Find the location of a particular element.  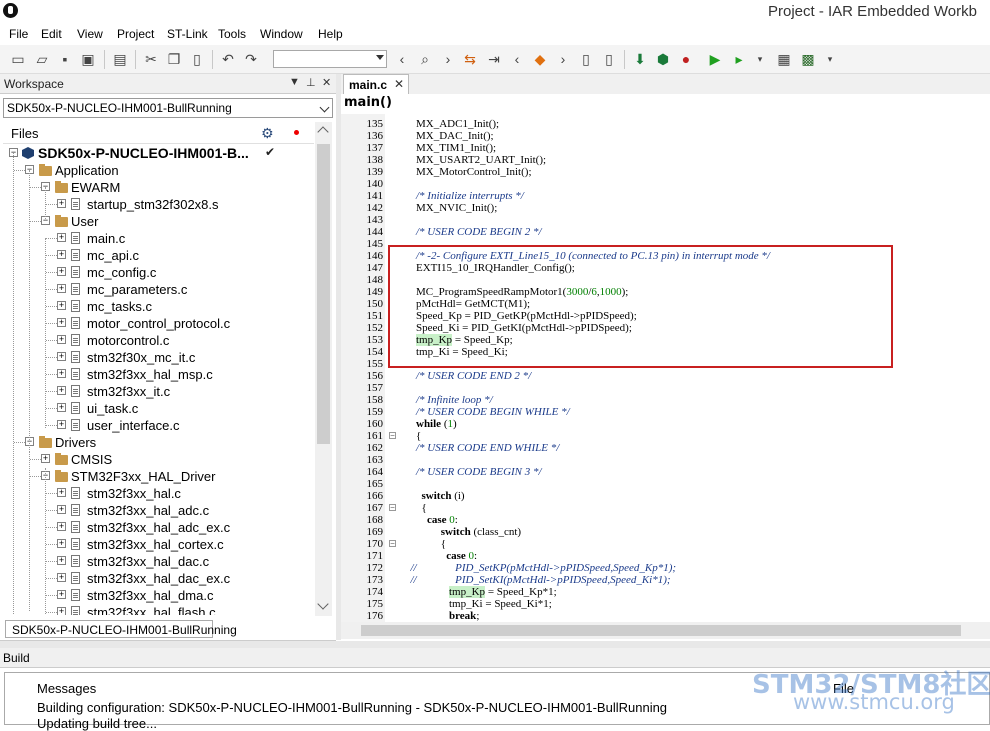

tab-main-c: main.c ✕ is located at coordinates (376, 84).